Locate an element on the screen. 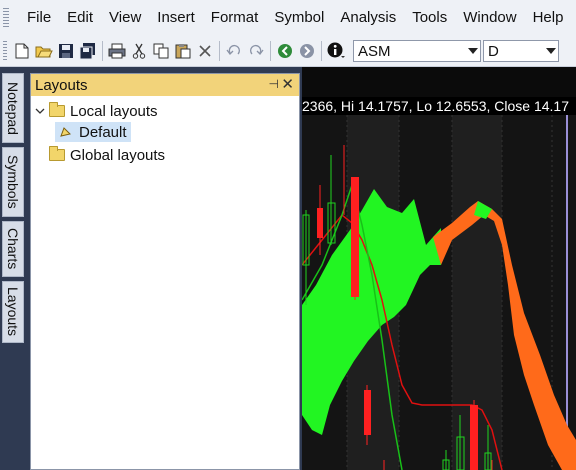  redo-icon is located at coordinates (256, 51).